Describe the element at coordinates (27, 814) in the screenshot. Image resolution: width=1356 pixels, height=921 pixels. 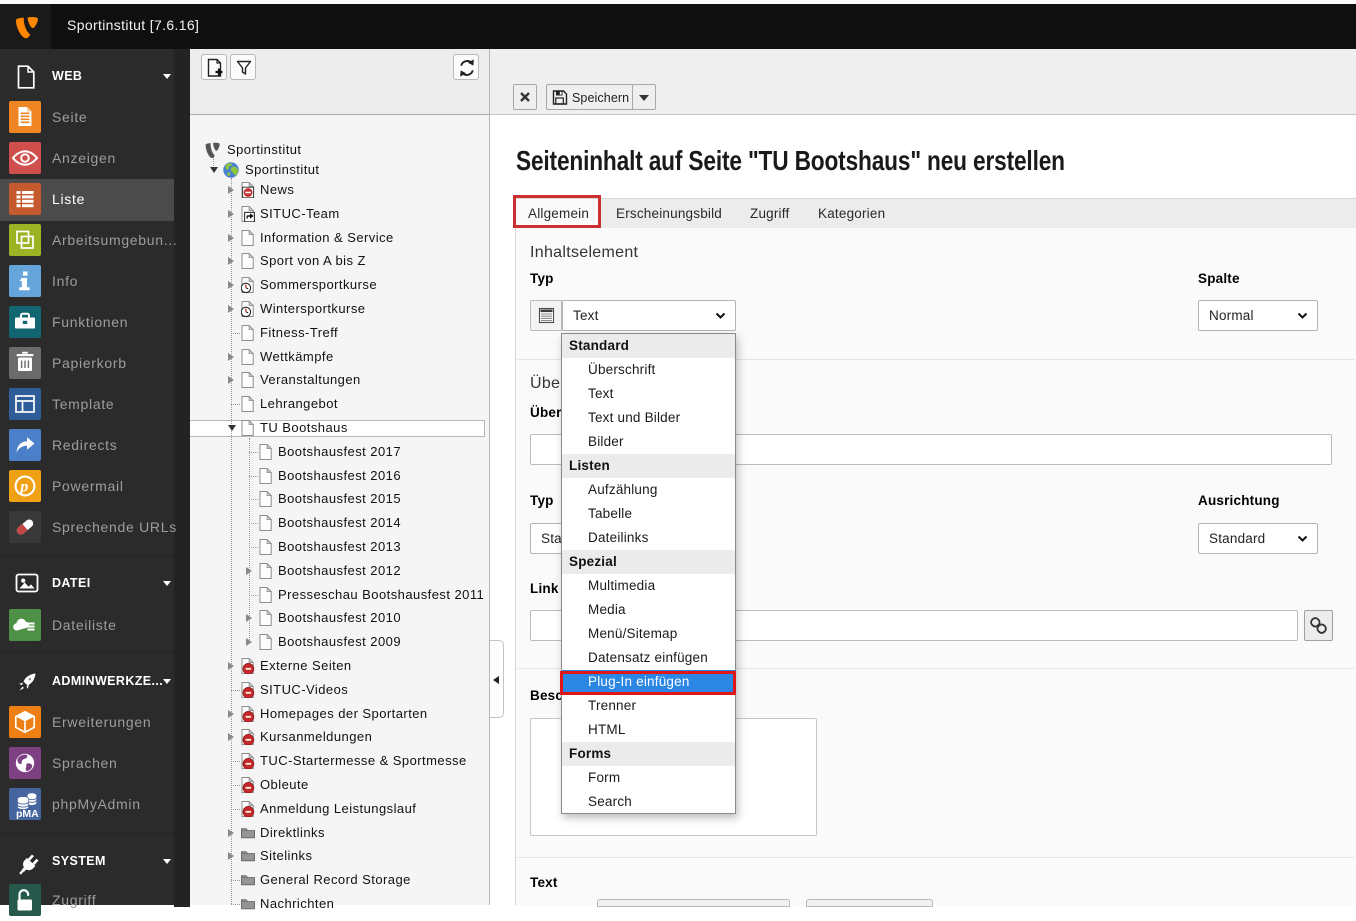
I see `svg-text: pMA` at that location.